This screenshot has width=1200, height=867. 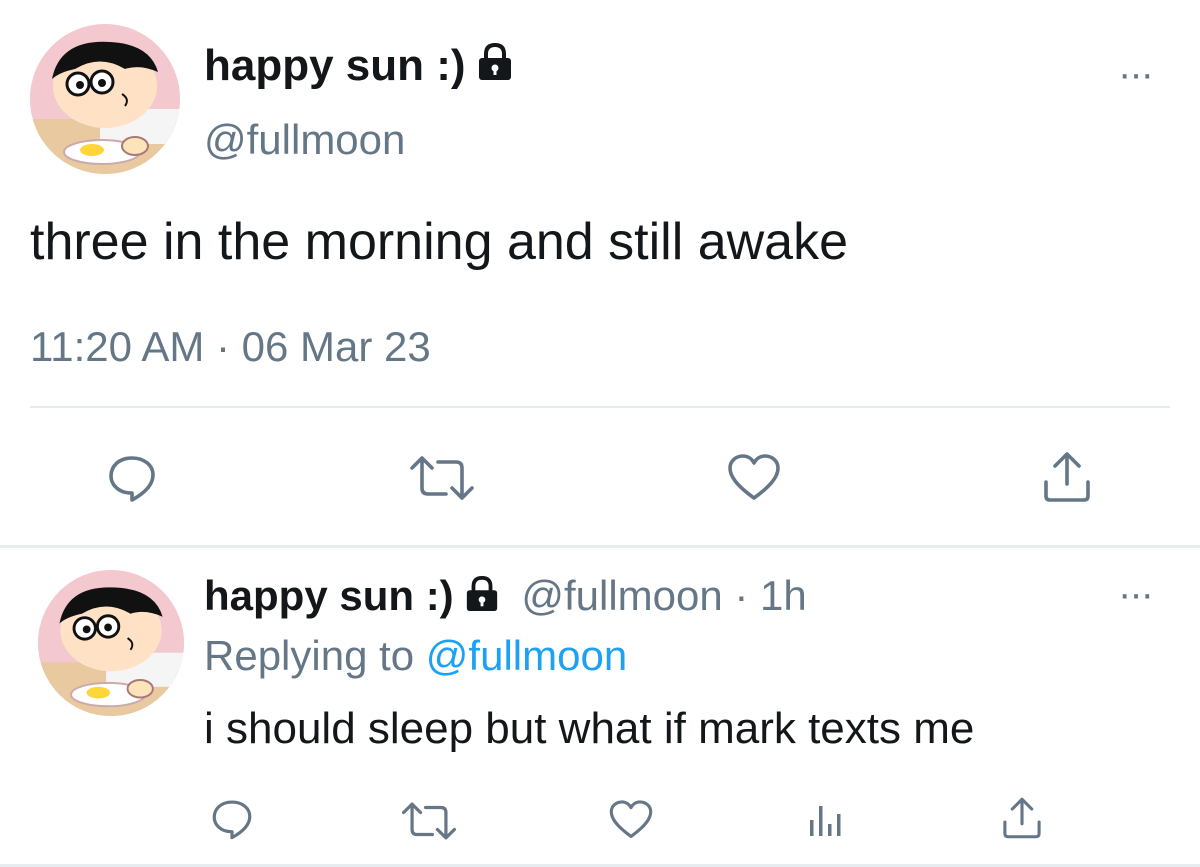 What do you see at coordinates (663, 595) in the screenshot?
I see `handle-and-time: @fullmoon · 1h` at bounding box center [663, 595].